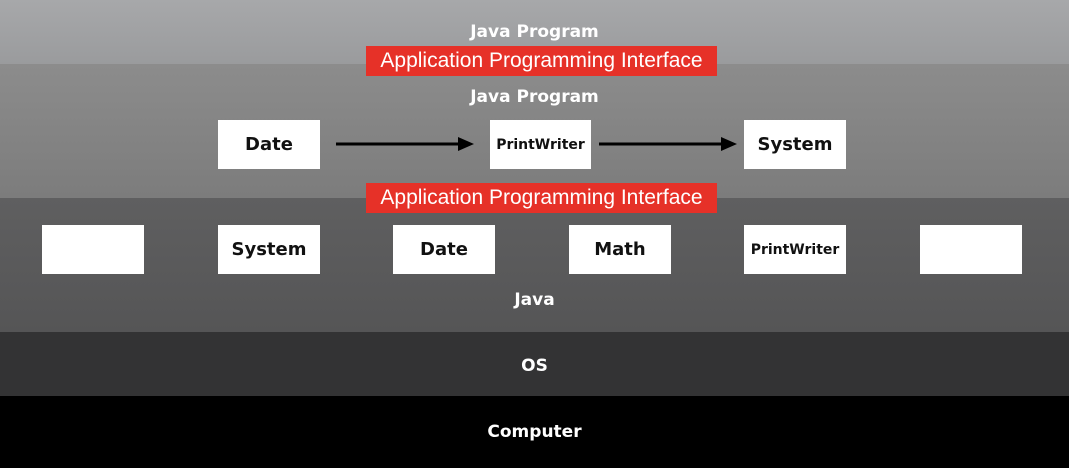 The width and height of the screenshot is (1069, 468). I want to click on program-label: Java Program, so click(534, 97).